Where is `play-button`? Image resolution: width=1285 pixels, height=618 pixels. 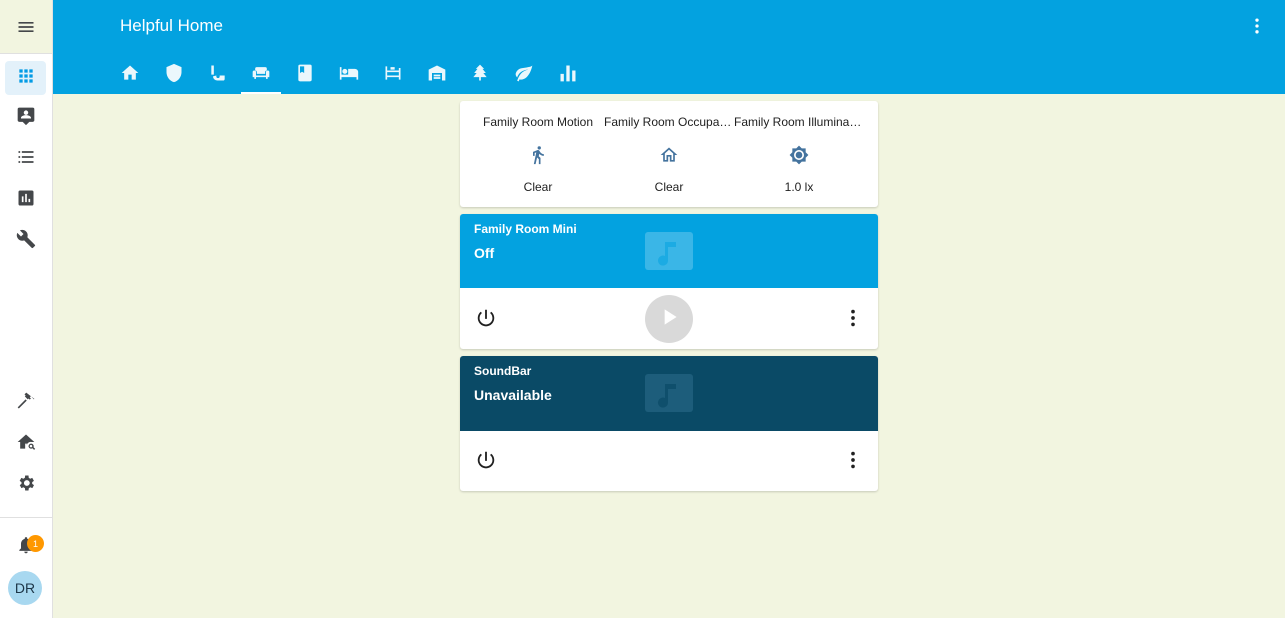
play-button is located at coordinates (669, 319).